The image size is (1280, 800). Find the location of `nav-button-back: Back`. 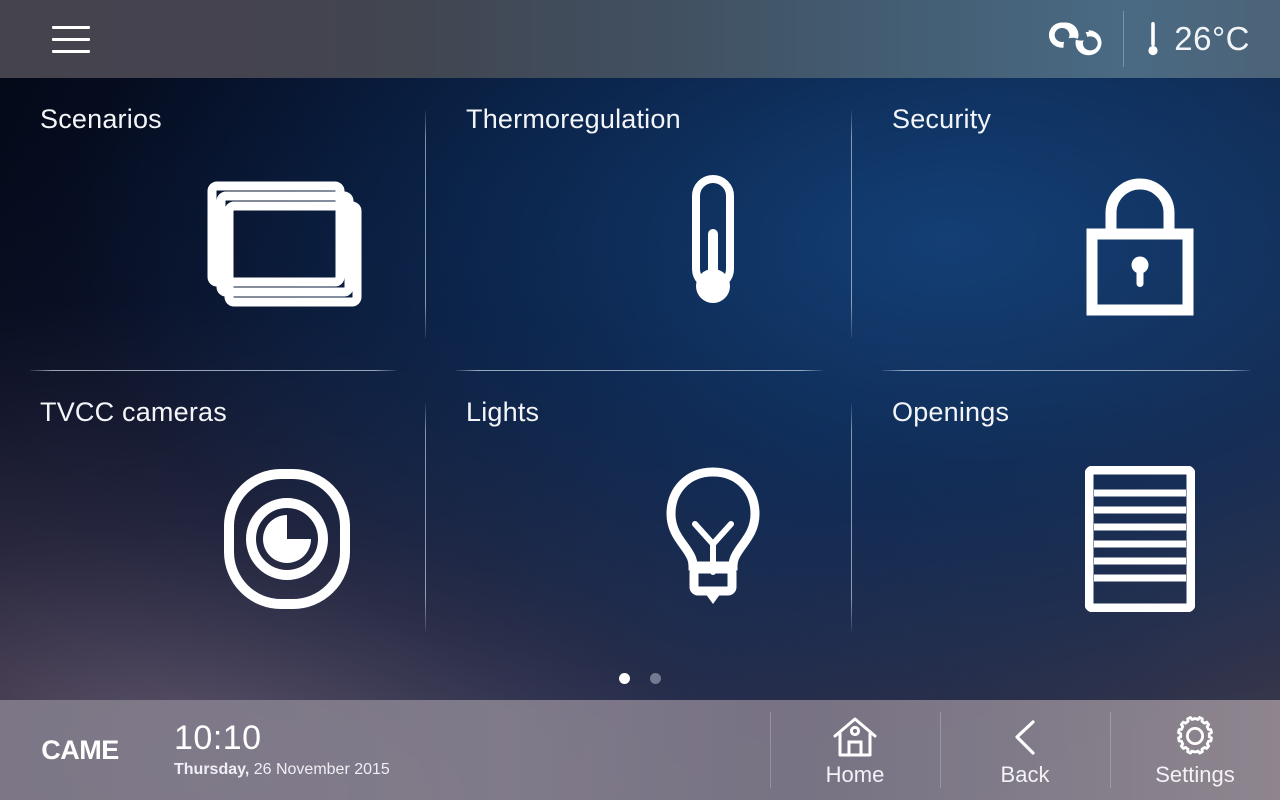

nav-button-back: Back is located at coordinates (1025, 750).